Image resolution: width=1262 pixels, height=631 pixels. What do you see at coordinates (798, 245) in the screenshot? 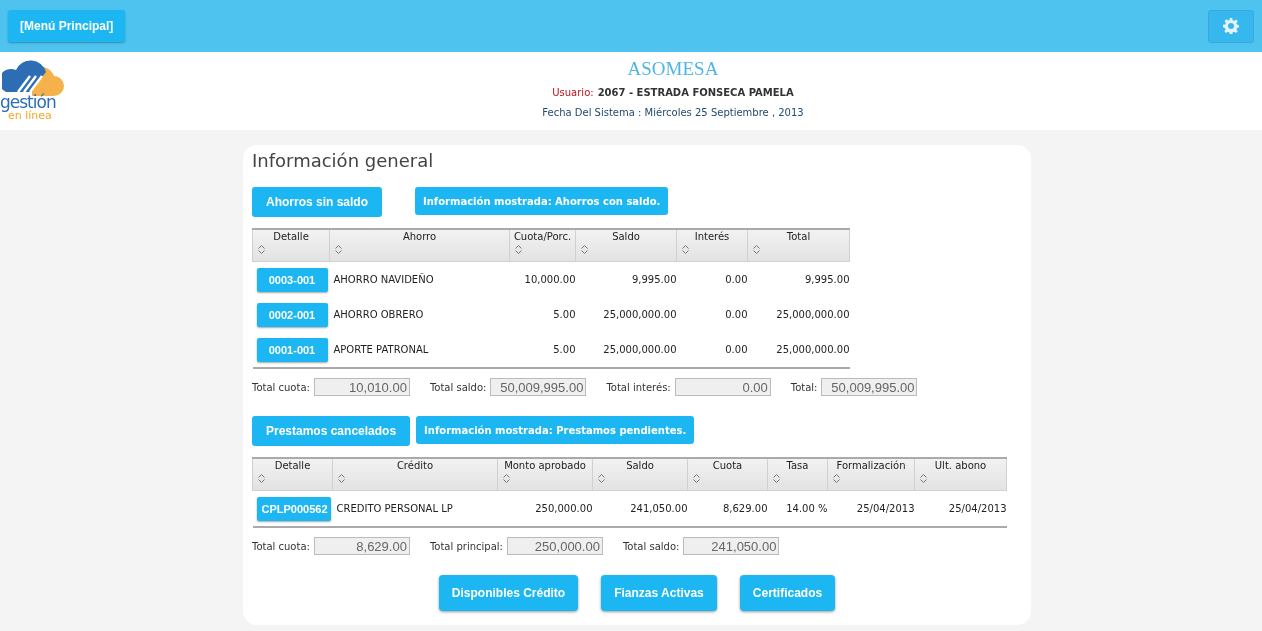
I see `column-header: Total` at bounding box center [798, 245].